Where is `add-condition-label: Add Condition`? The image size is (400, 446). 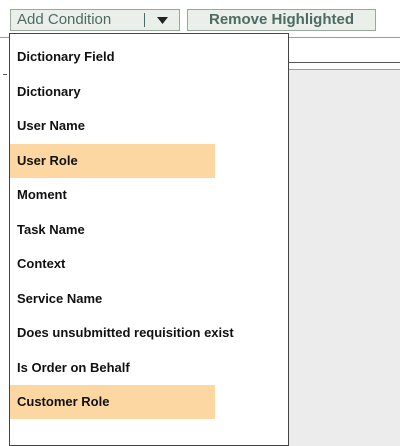 add-condition-label: Add Condition is located at coordinates (64, 19).